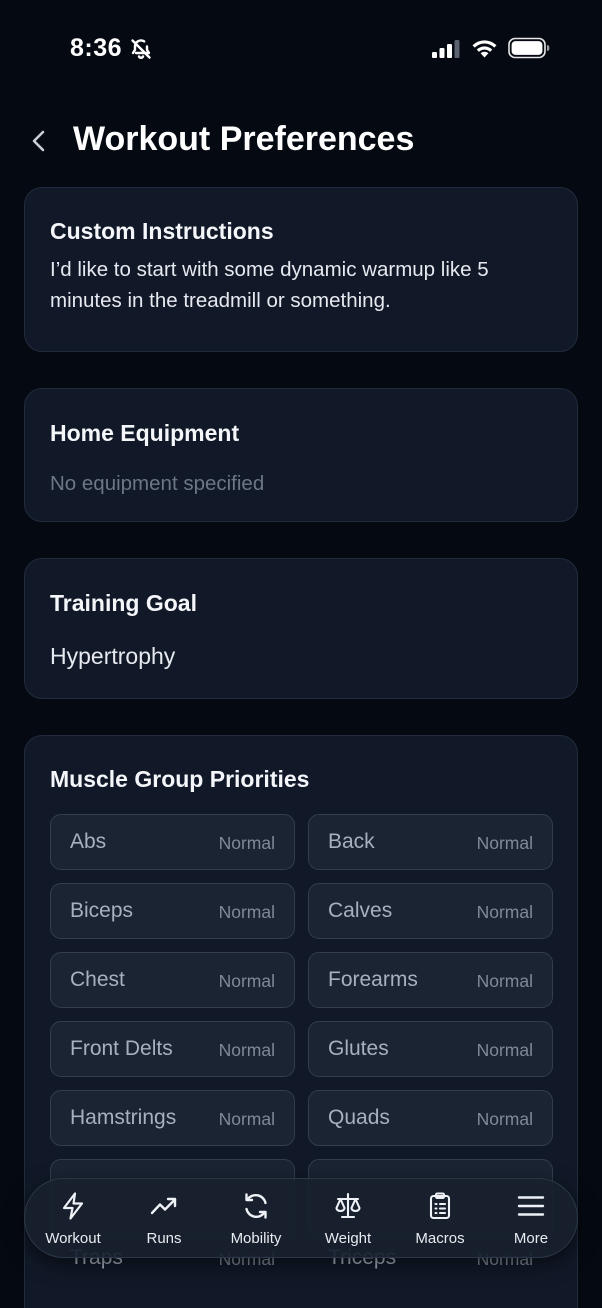 This screenshot has width=602, height=1308. Describe the element at coordinates (484, 49) in the screenshot. I see `wifi-icon` at that location.